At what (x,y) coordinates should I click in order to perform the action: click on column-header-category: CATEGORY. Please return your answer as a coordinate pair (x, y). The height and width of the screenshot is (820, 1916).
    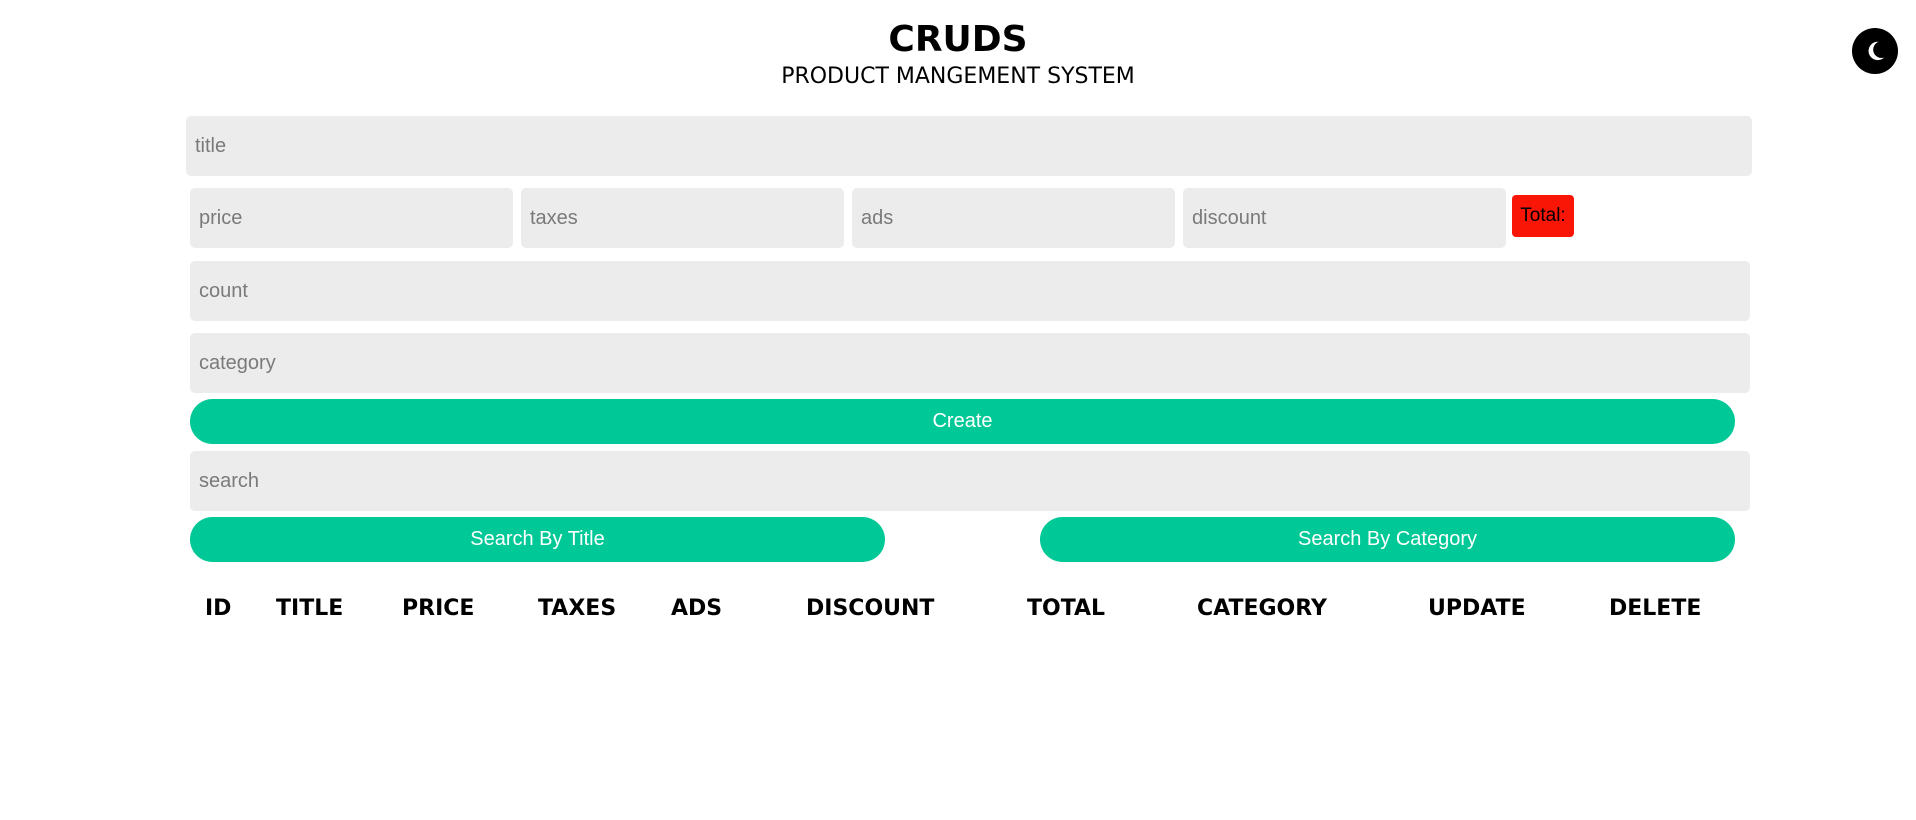
    Looking at the image, I should click on (1262, 608).